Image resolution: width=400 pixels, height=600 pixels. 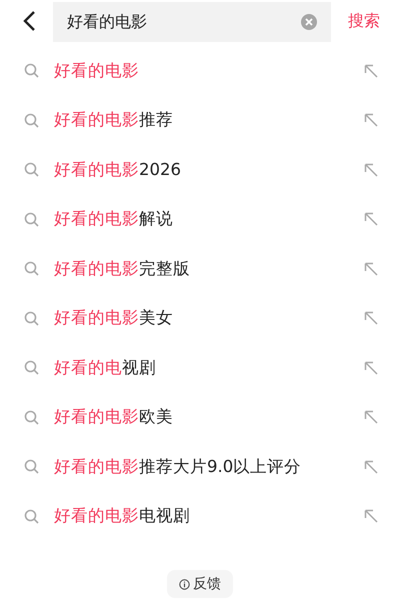 What do you see at coordinates (192, 22) in the screenshot?
I see `search-field: 好看的电影` at bounding box center [192, 22].